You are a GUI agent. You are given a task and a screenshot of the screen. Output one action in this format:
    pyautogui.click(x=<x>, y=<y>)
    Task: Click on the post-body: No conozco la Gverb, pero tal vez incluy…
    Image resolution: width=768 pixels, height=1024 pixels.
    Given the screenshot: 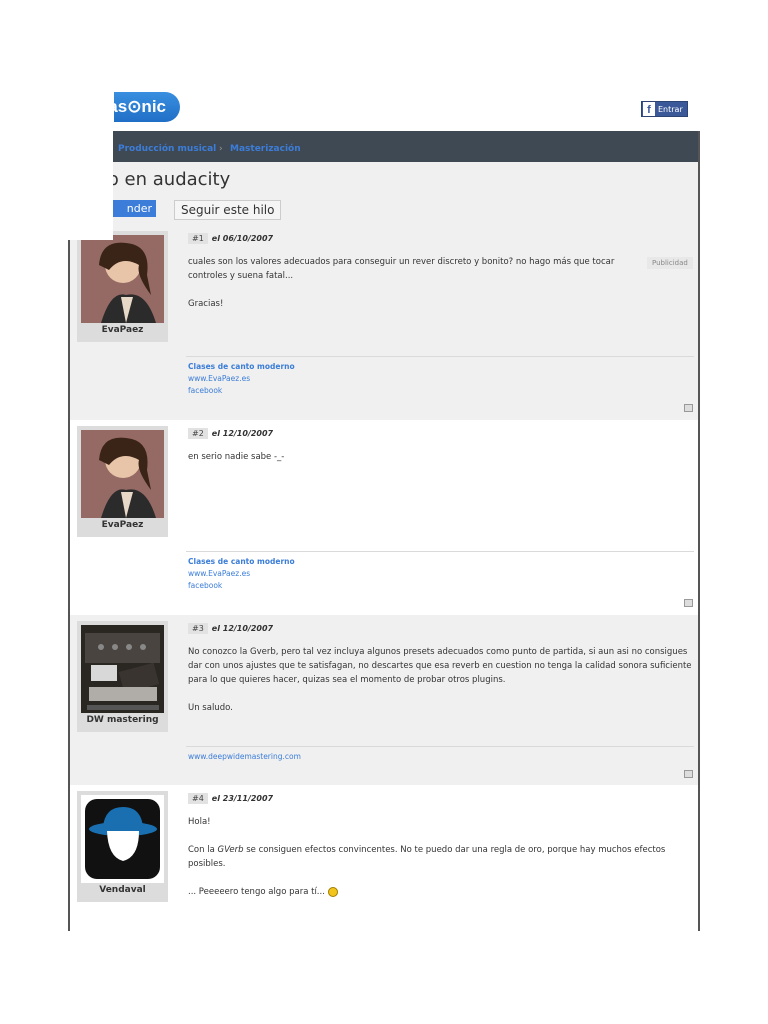 What is the action you would take?
    pyautogui.click(x=440, y=680)
    